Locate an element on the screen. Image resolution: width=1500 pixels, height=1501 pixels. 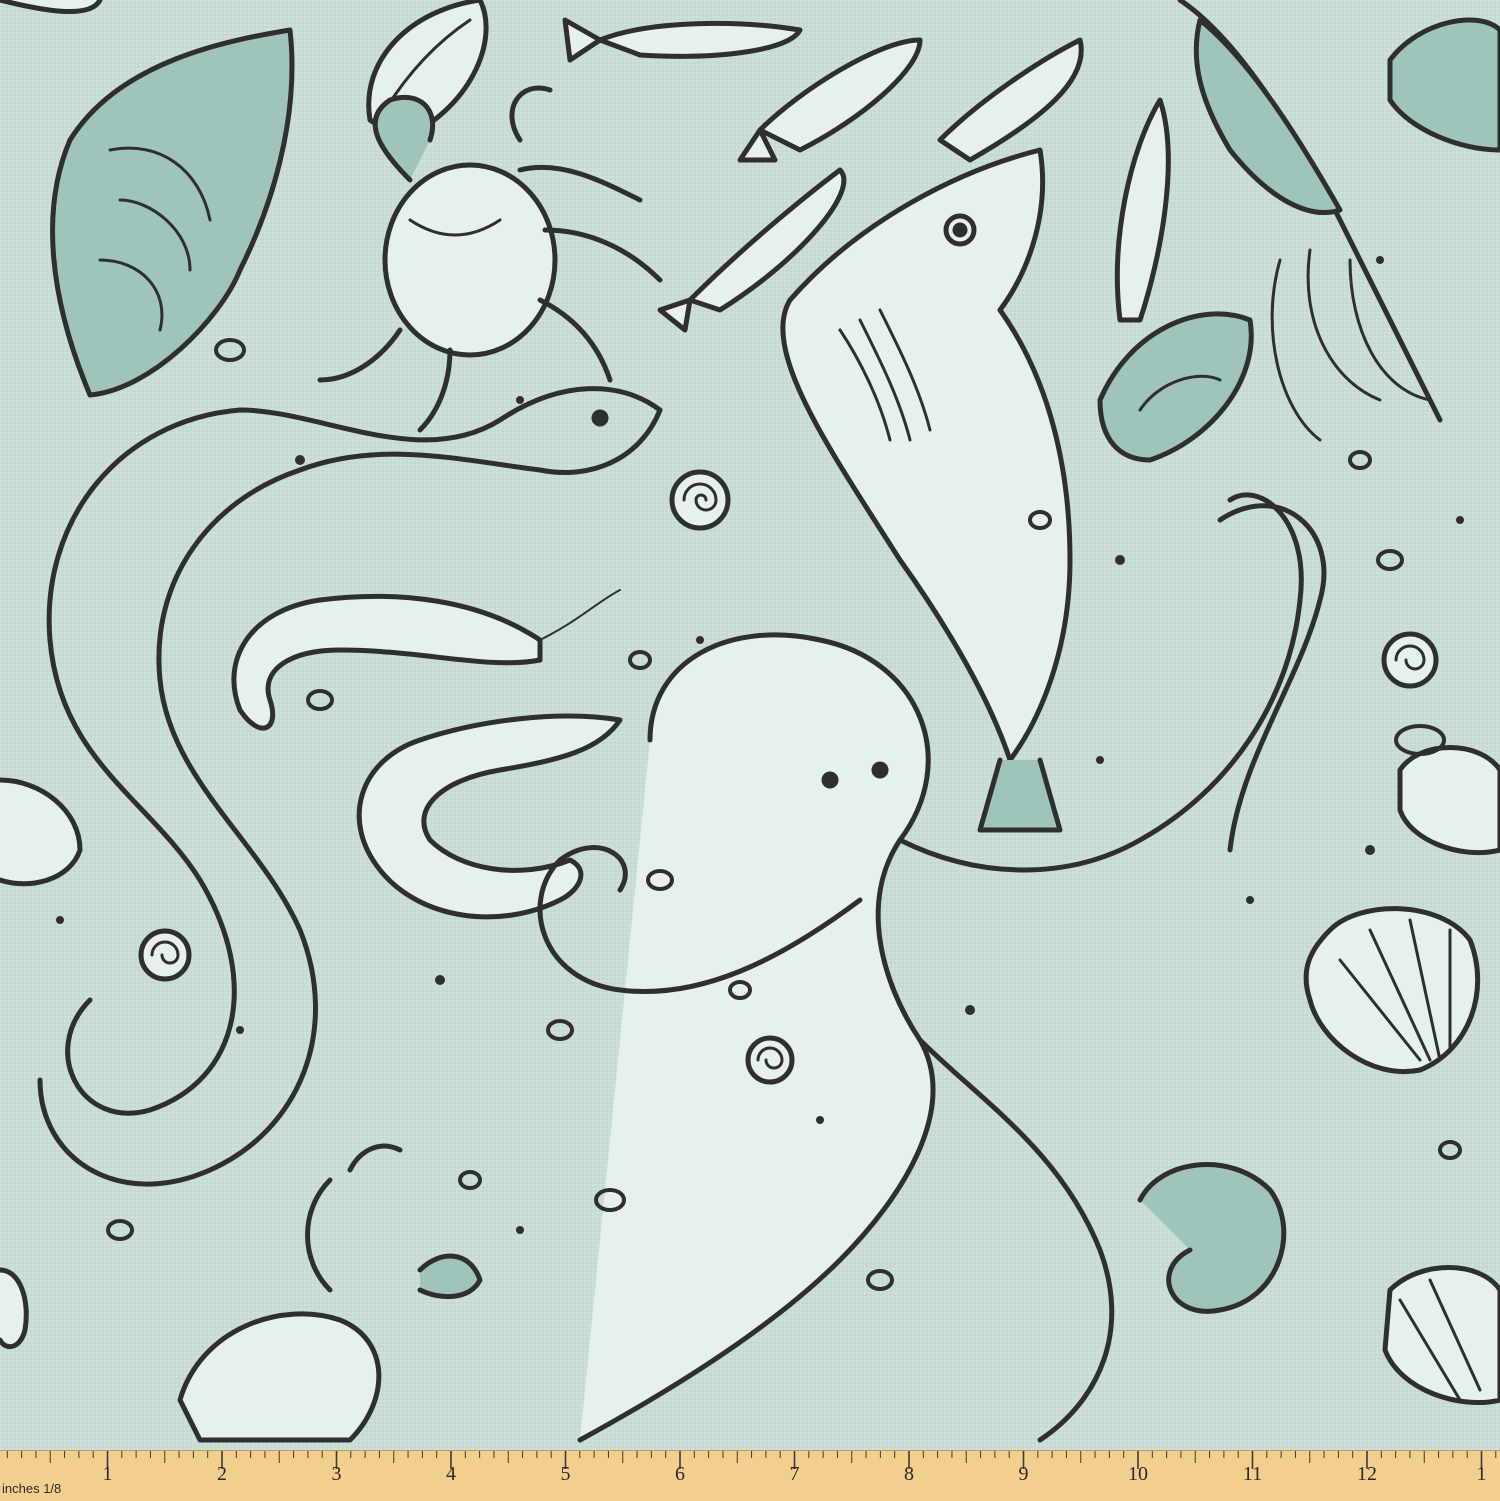
ruler-number: 6 is located at coordinates (680, 1474).